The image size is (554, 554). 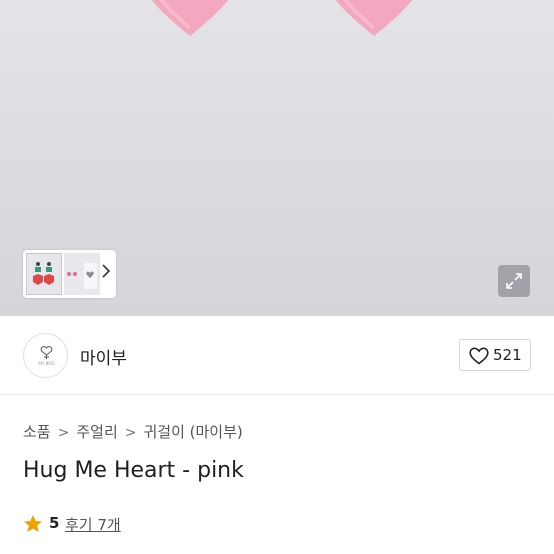 What do you see at coordinates (103, 356) in the screenshot?
I see `seller-name: 마이부` at bounding box center [103, 356].